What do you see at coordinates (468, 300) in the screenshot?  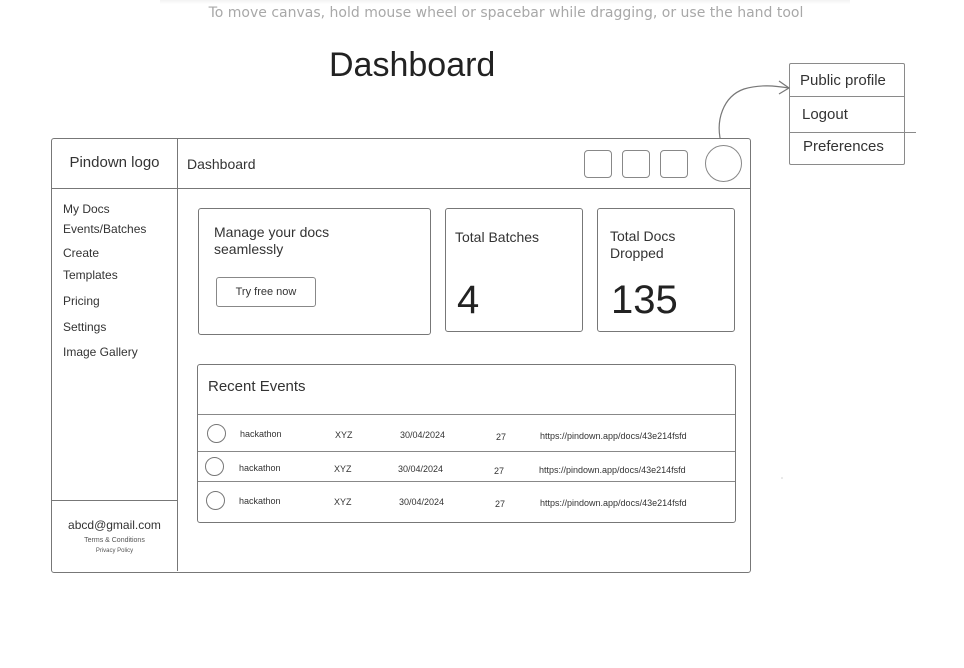 I see `stat-value: 4` at bounding box center [468, 300].